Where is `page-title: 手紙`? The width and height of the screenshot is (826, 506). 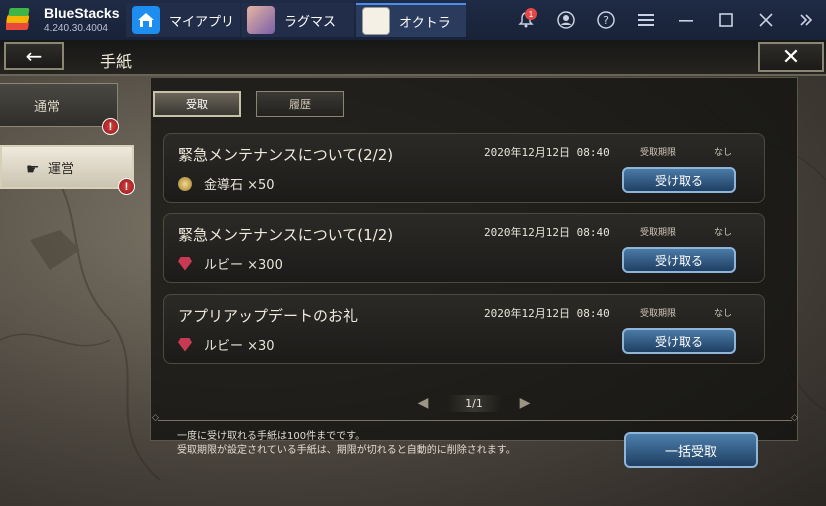
page-title: 手紙 is located at coordinates (116, 61).